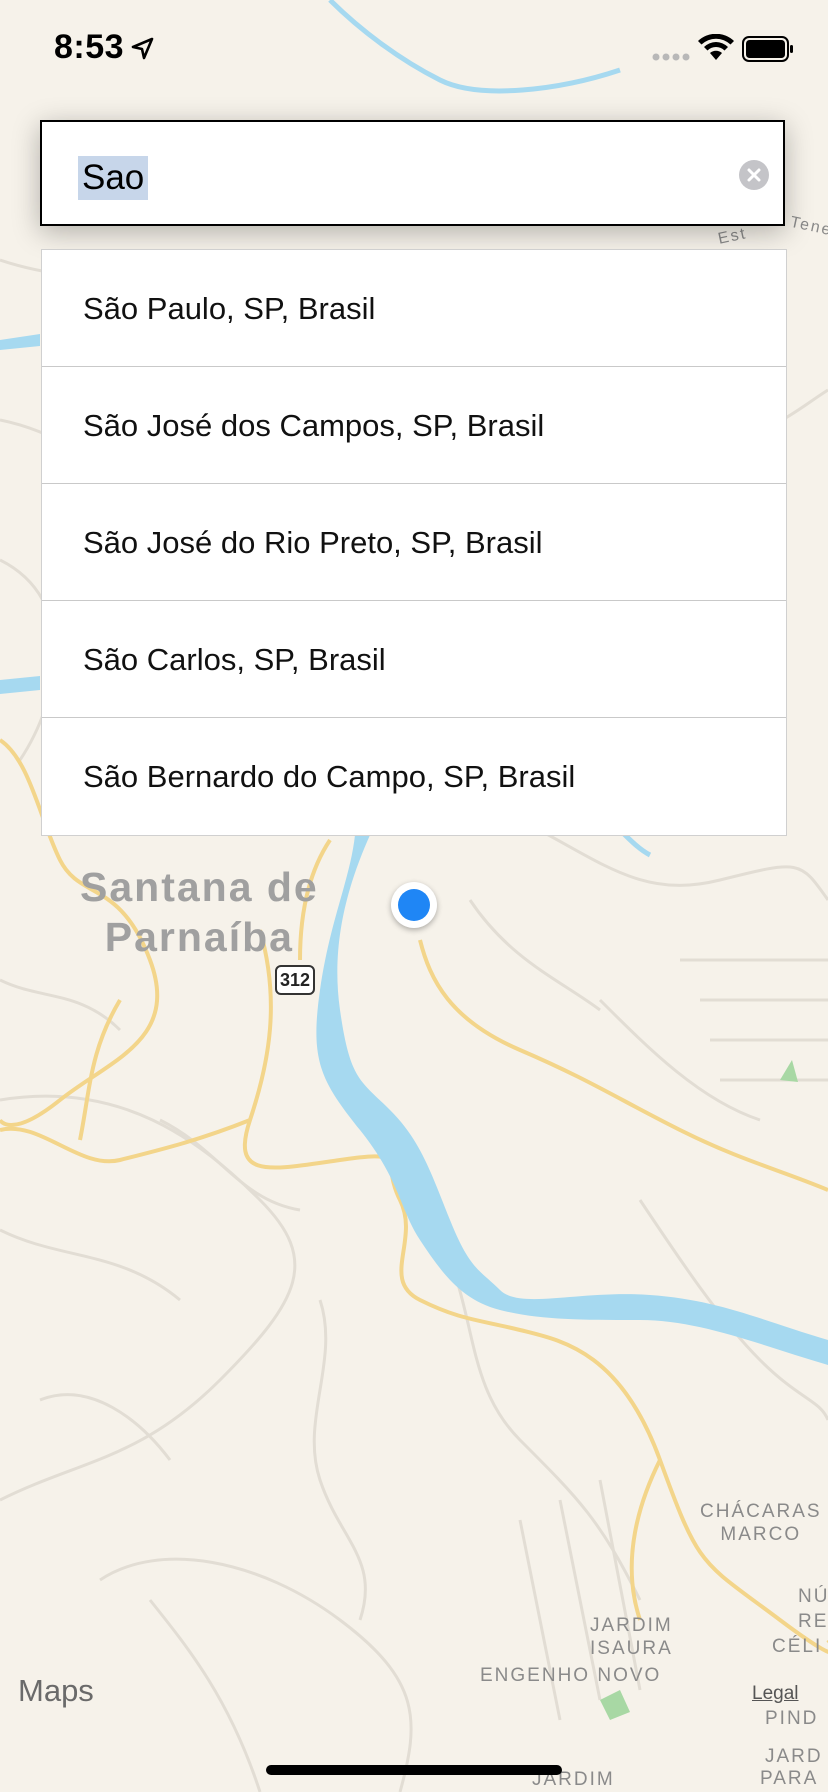  Describe the element at coordinates (234, 659) in the screenshot. I see `suggestion-label: São Carlos, SP, Brasil` at that location.